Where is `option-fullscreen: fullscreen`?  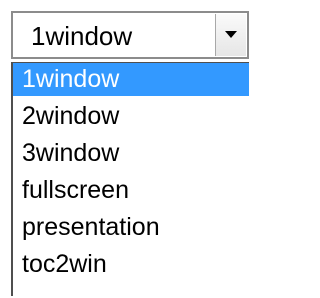
option-fullscreen: fullscreen is located at coordinates (131, 190).